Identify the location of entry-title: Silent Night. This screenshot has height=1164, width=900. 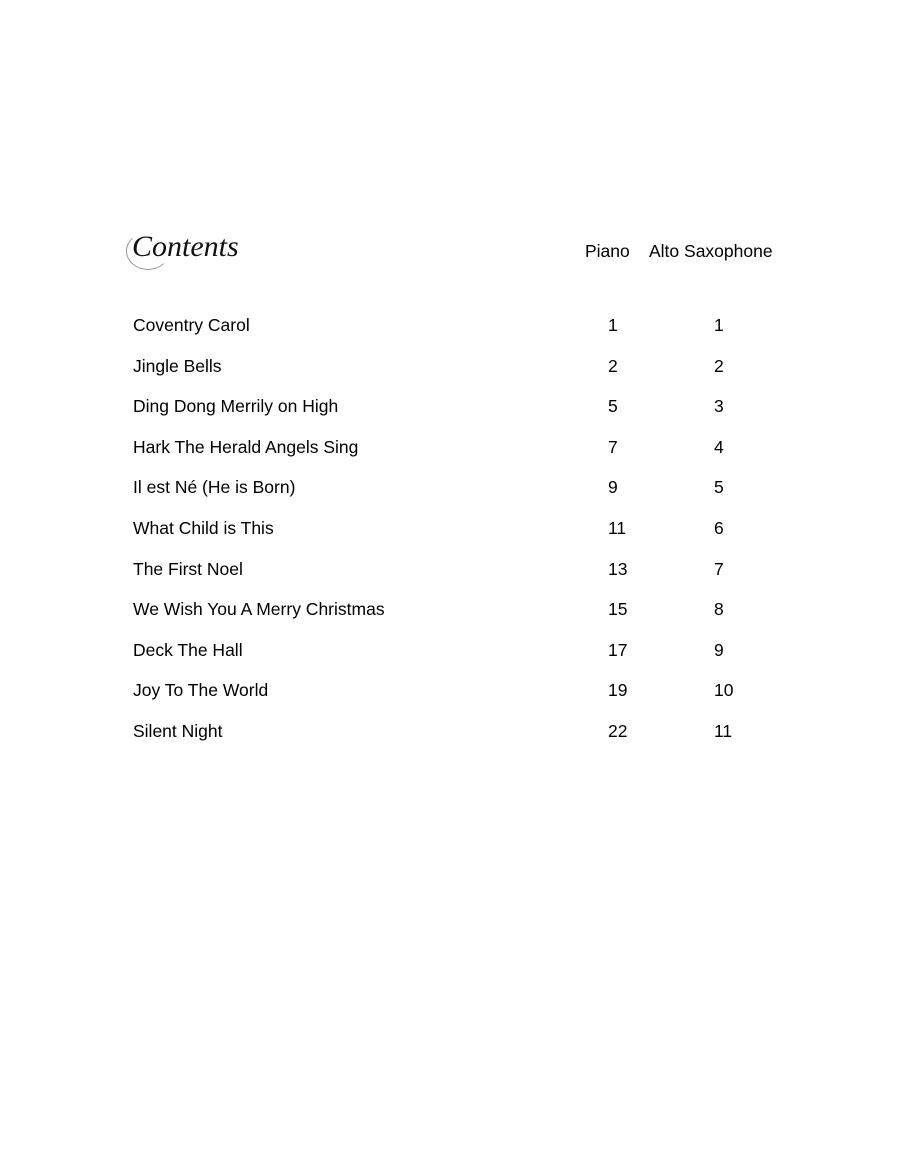
(178, 731).